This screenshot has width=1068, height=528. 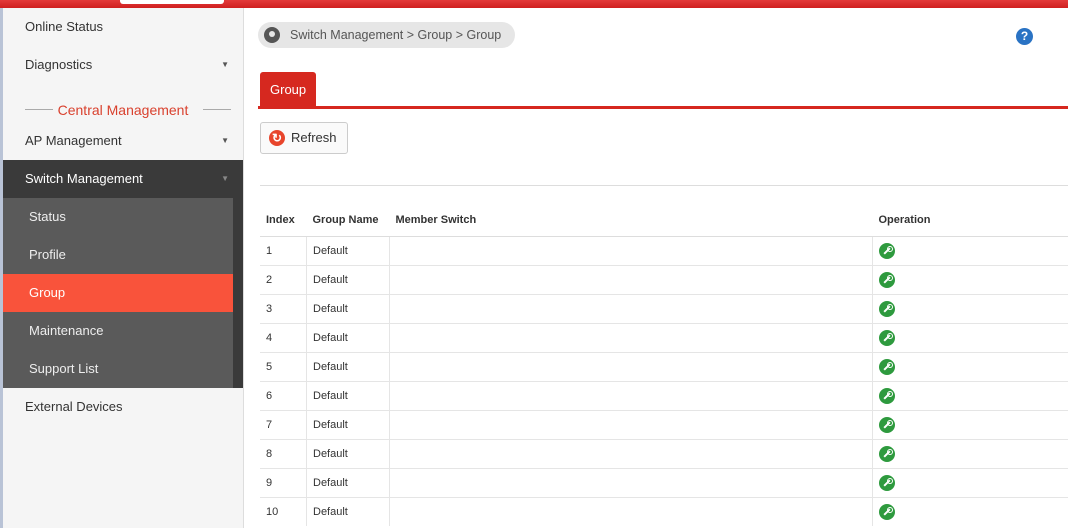 What do you see at coordinates (123, 65) in the screenshot?
I see `sidebar-item-diagnostics: Diagnostics ▼` at bounding box center [123, 65].